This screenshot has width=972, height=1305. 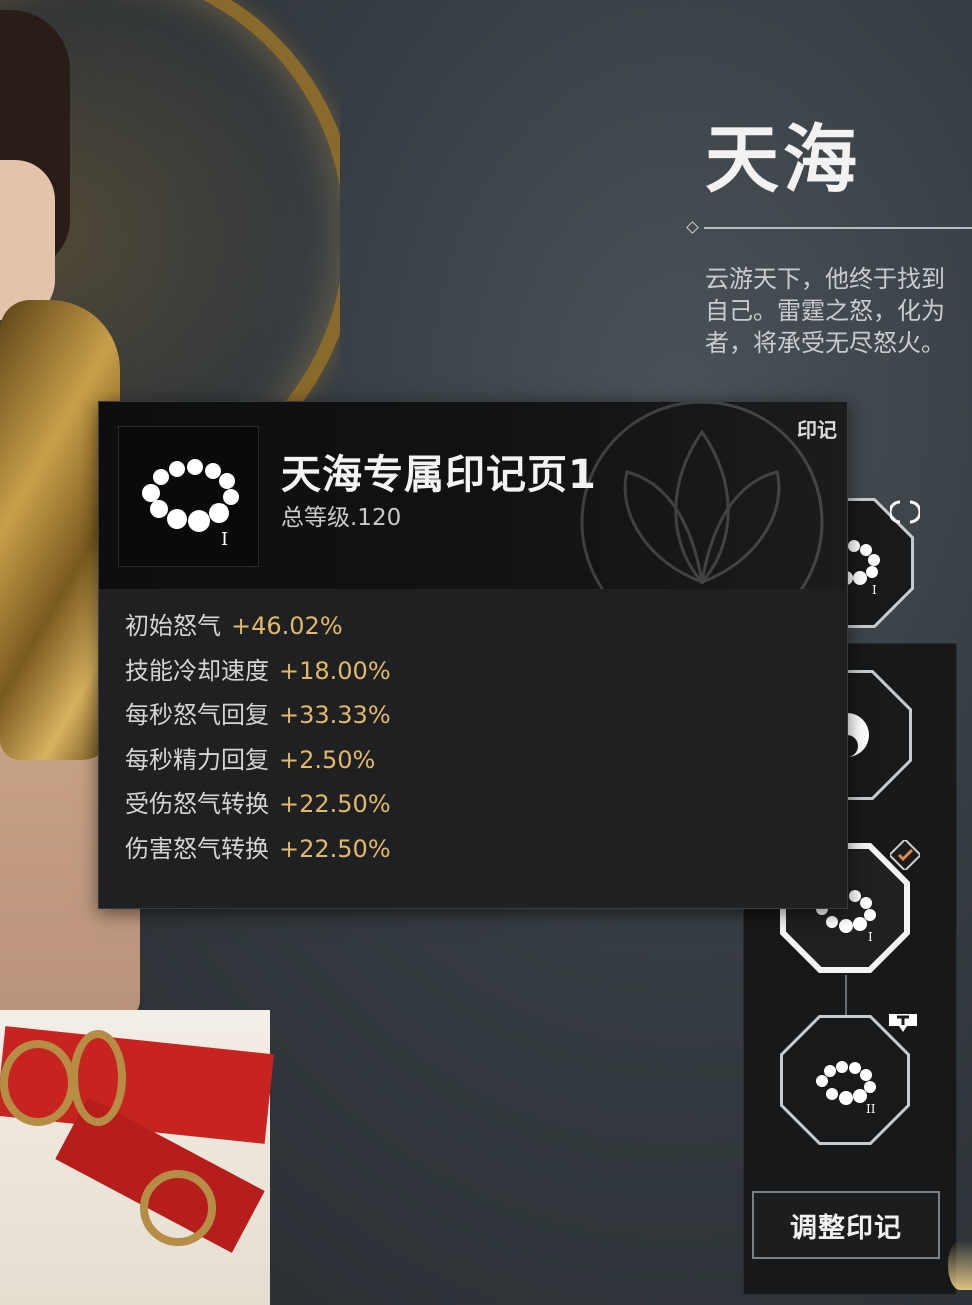 I want to click on refresh-icon, so click(x=905, y=512).